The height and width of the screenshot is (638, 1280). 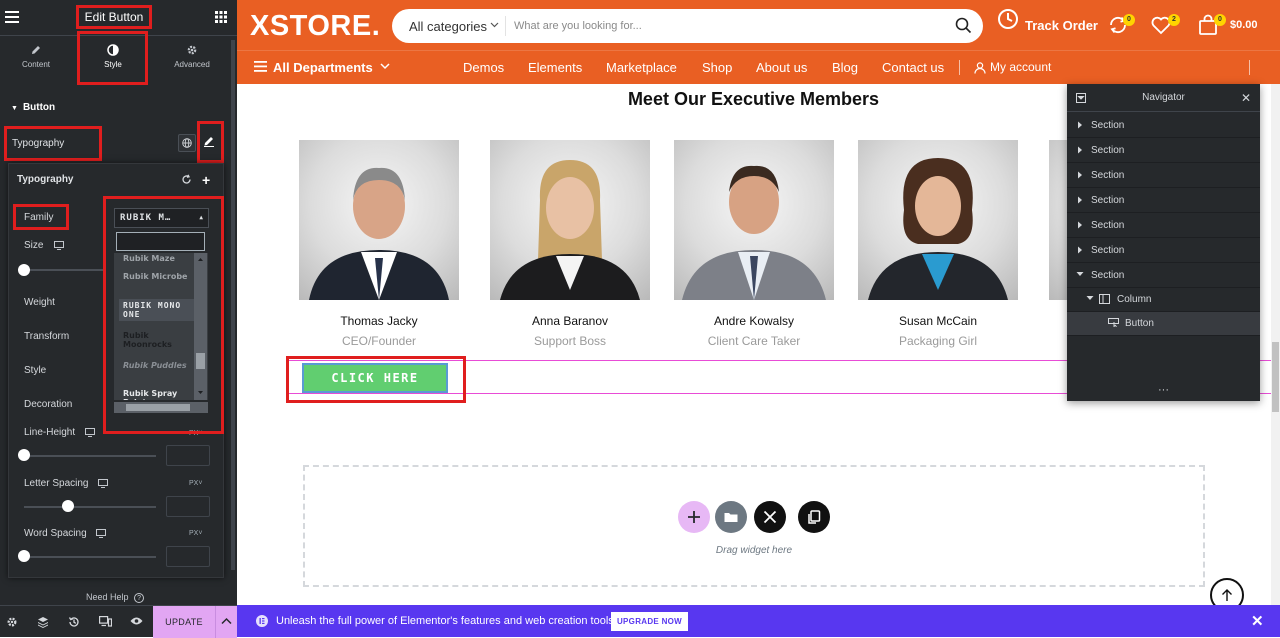 What do you see at coordinates (1275, 377) in the screenshot?
I see `page-scroll-thumb` at bounding box center [1275, 377].